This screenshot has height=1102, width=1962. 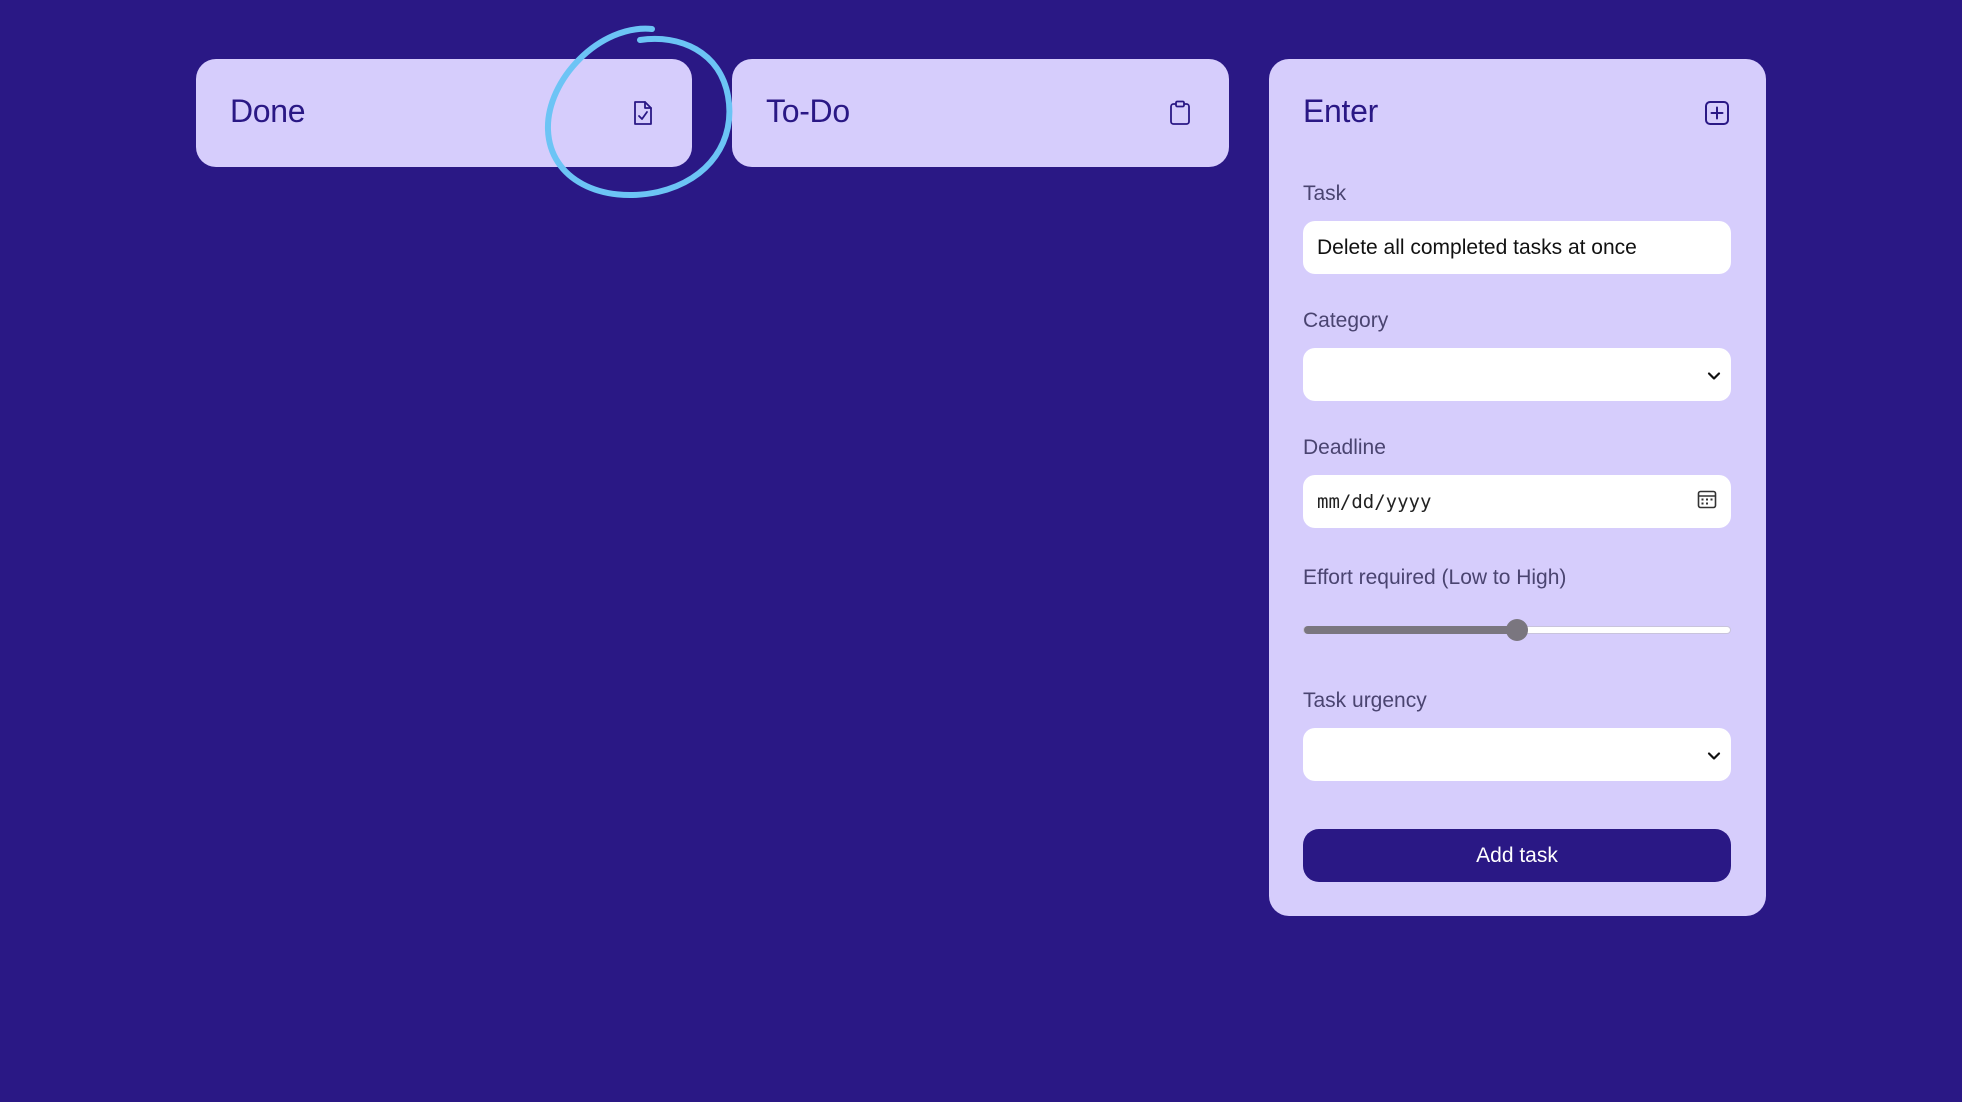 What do you see at coordinates (1325, 193) in the screenshot?
I see `task-label: Task` at bounding box center [1325, 193].